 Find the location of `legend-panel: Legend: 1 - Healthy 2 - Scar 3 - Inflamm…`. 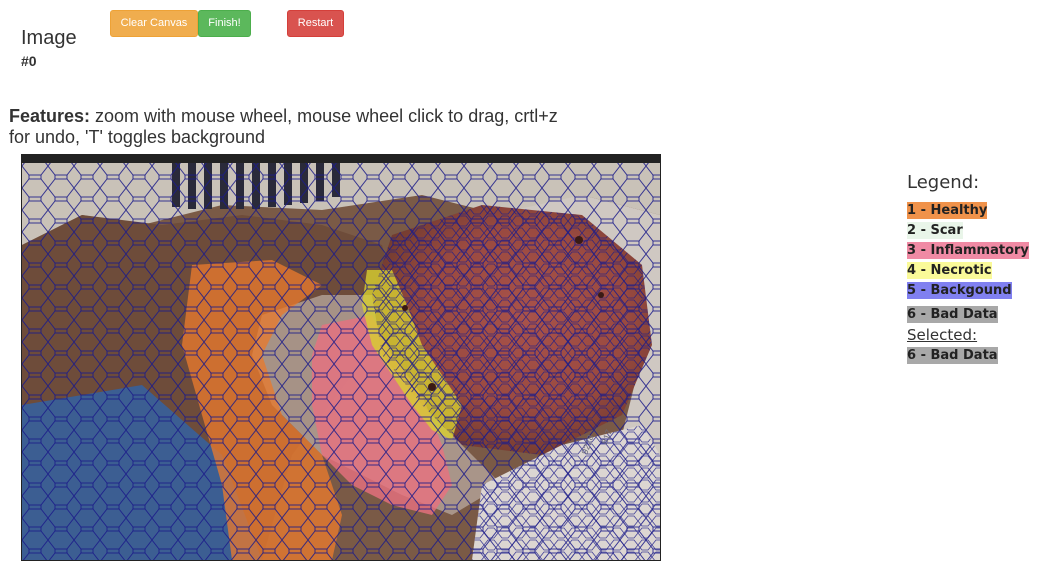

legend-panel: Legend: 1 - Healthy 2 - Scar 3 - Inflamm… is located at coordinates (968, 268).